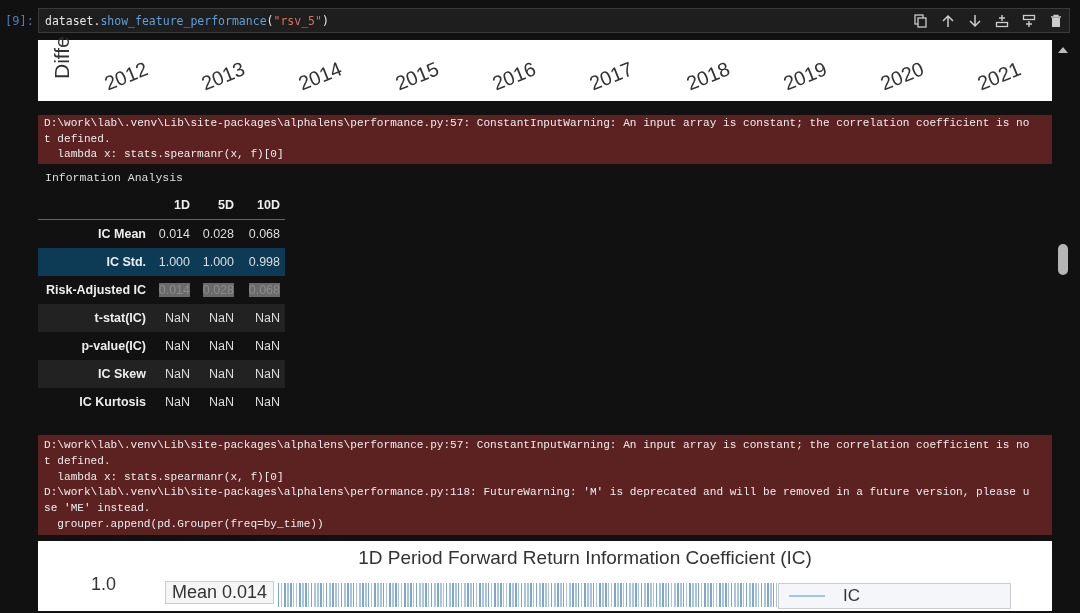  What do you see at coordinates (264, 262) in the screenshot?
I see `table-cell: 0.998` at bounding box center [264, 262].